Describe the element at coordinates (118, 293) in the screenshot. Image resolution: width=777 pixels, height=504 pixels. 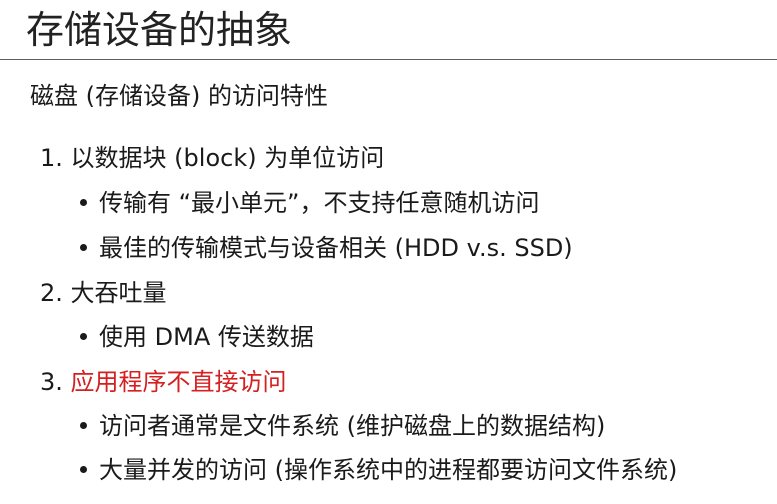
I see `list-item-text: 大吞吐量` at that location.